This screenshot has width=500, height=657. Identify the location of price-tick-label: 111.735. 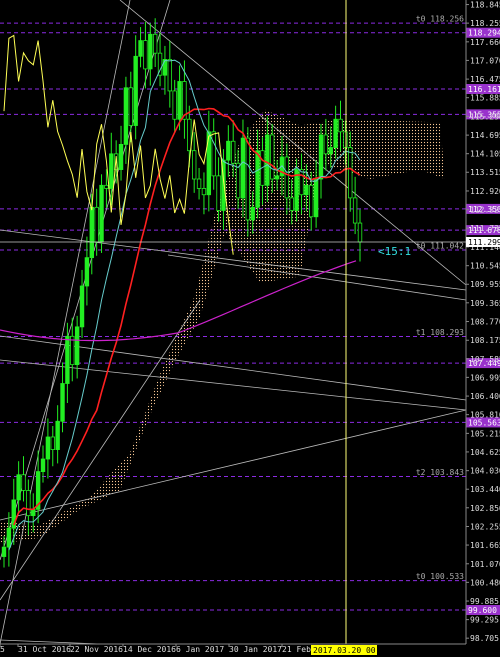
(485, 228).